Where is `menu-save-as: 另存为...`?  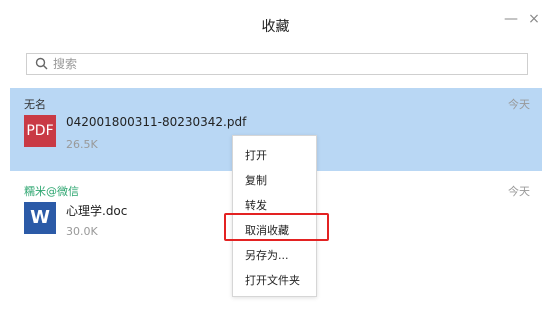
menu-save-as: 另存为... is located at coordinates (274, 256).